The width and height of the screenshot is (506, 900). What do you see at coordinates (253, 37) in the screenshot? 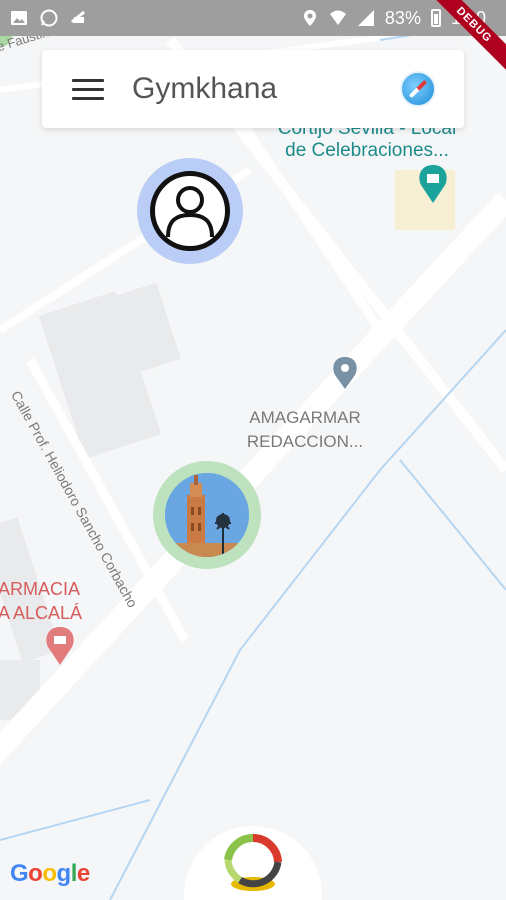
I see `status-bar: 83% 1:10 DEBUG` at bounding box center [253, 37].